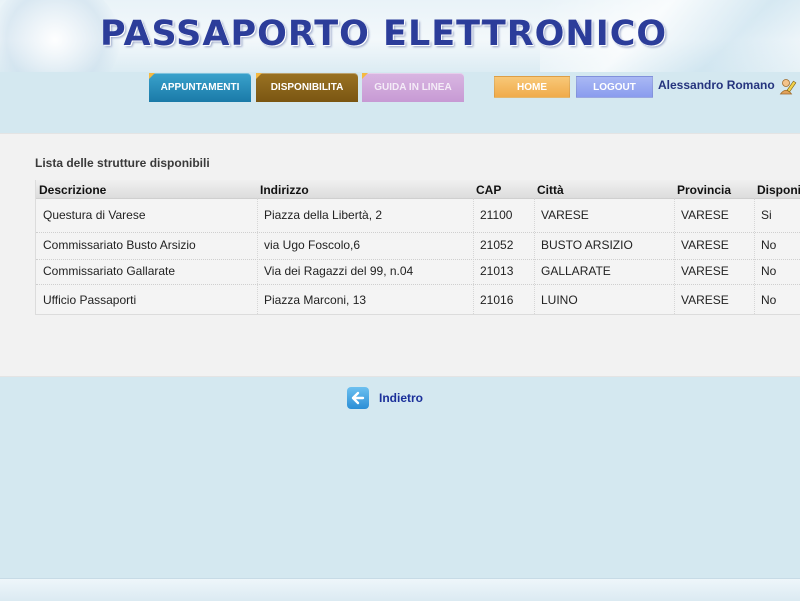  I want to click on user-name: Alessandro Romano, so click(716, 85).